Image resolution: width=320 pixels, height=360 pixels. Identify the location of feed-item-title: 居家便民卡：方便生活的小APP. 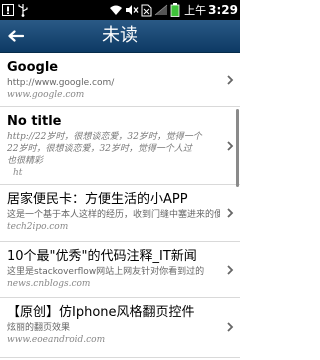
(97, 199).